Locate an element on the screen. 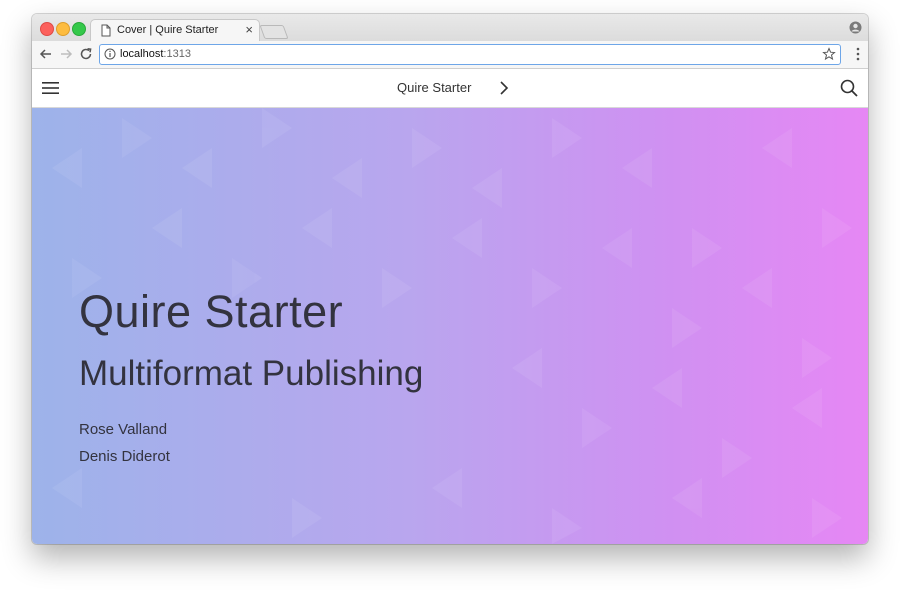  close-icon: × is located at coordinates (249, 29).